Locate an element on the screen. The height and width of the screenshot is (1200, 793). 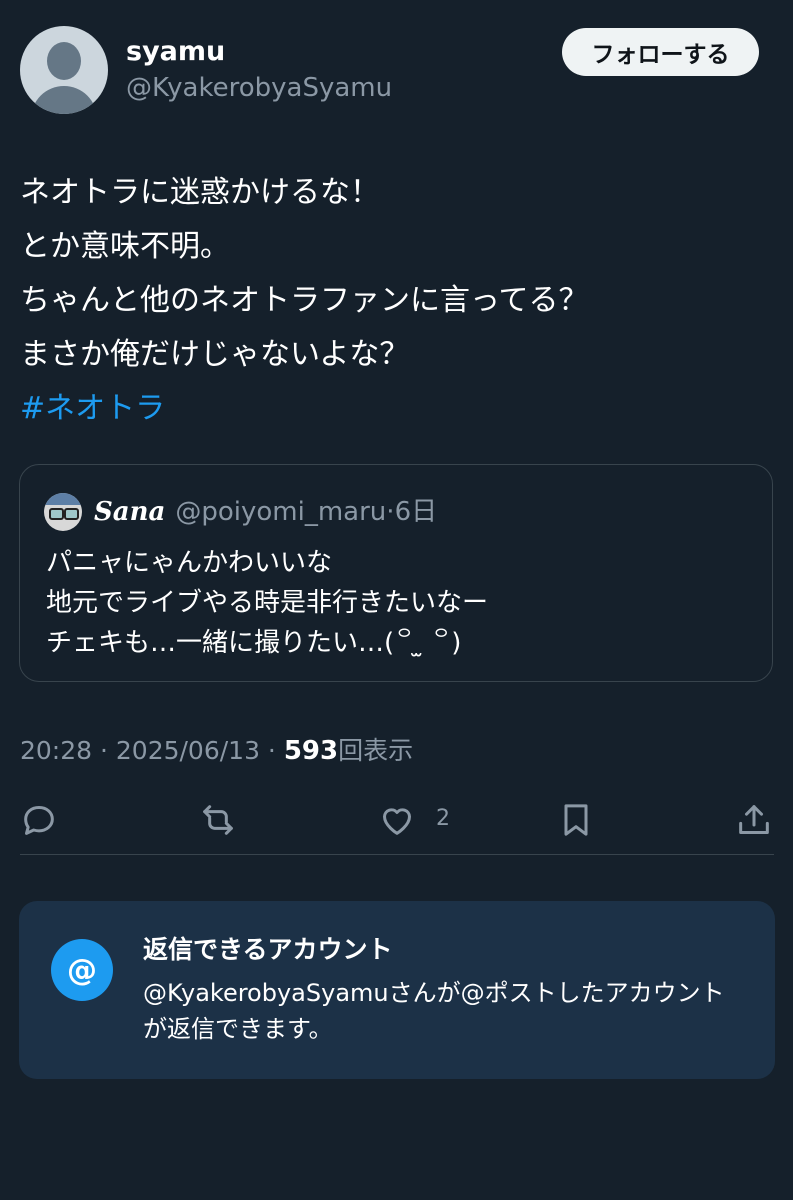
action-bar: 2 is located at coordinates (396, 820).